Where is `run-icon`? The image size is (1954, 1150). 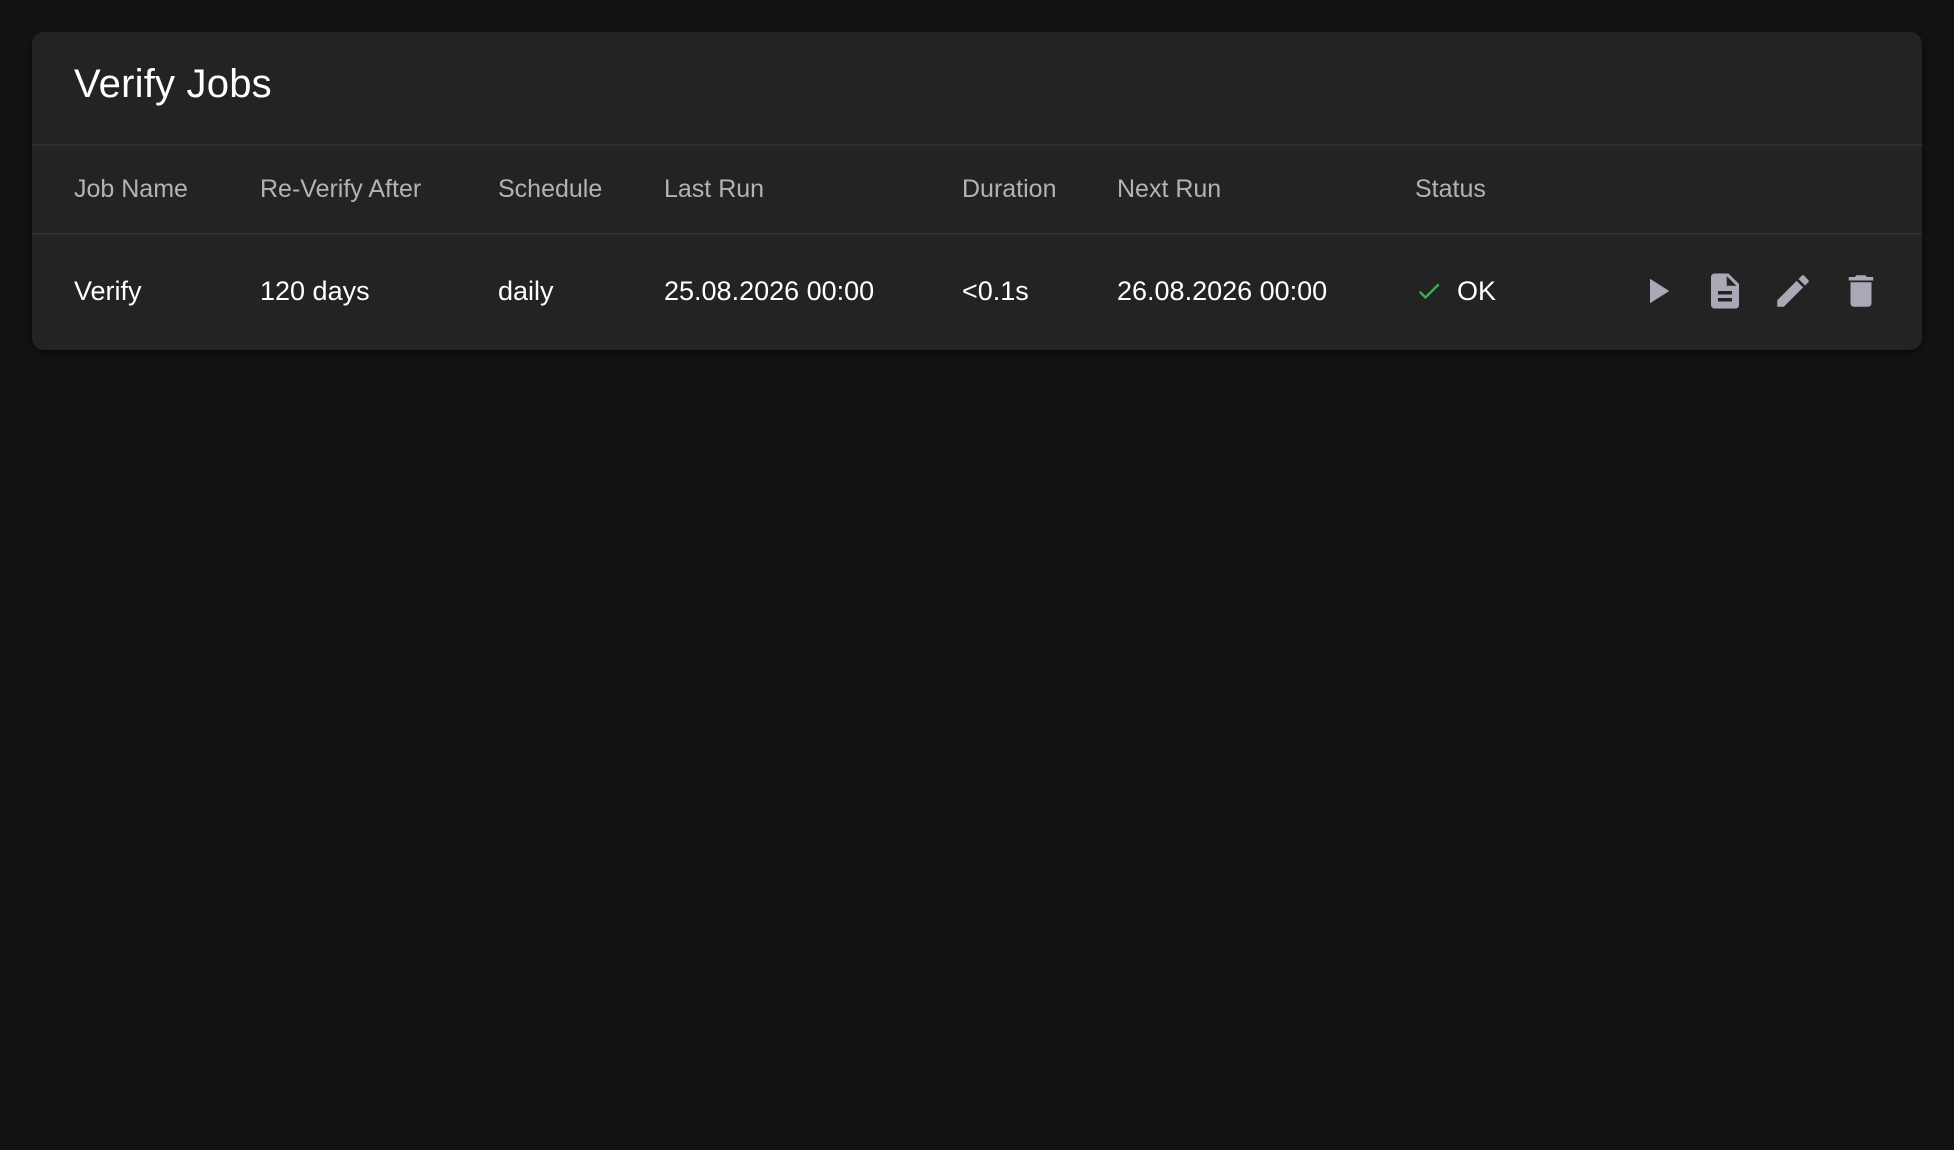 run-icon is located at coordinates (1657, 291).